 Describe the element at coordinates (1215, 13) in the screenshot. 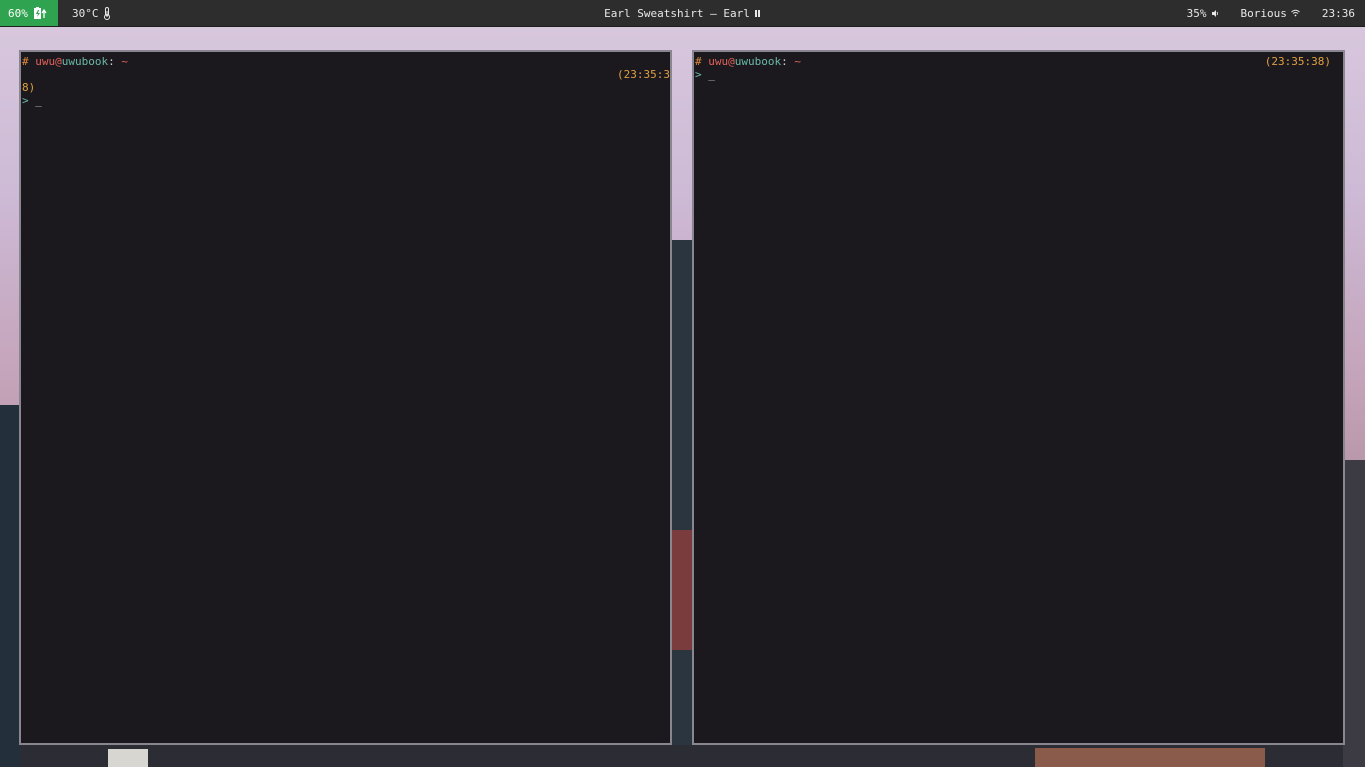

I see `speaker-icon` at that location.